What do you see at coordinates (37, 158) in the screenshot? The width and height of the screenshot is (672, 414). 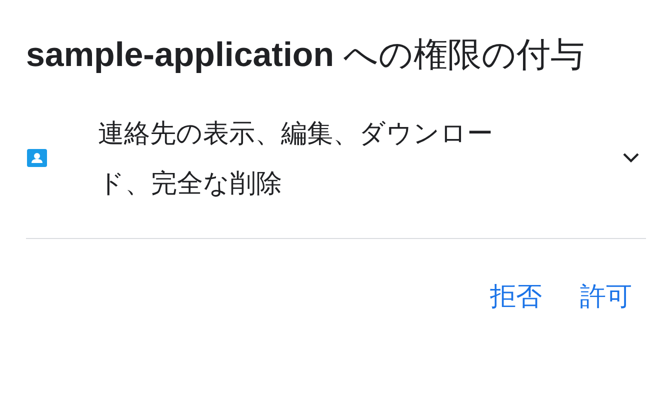 I see `contact-icon` at bounding box center [37, 158].